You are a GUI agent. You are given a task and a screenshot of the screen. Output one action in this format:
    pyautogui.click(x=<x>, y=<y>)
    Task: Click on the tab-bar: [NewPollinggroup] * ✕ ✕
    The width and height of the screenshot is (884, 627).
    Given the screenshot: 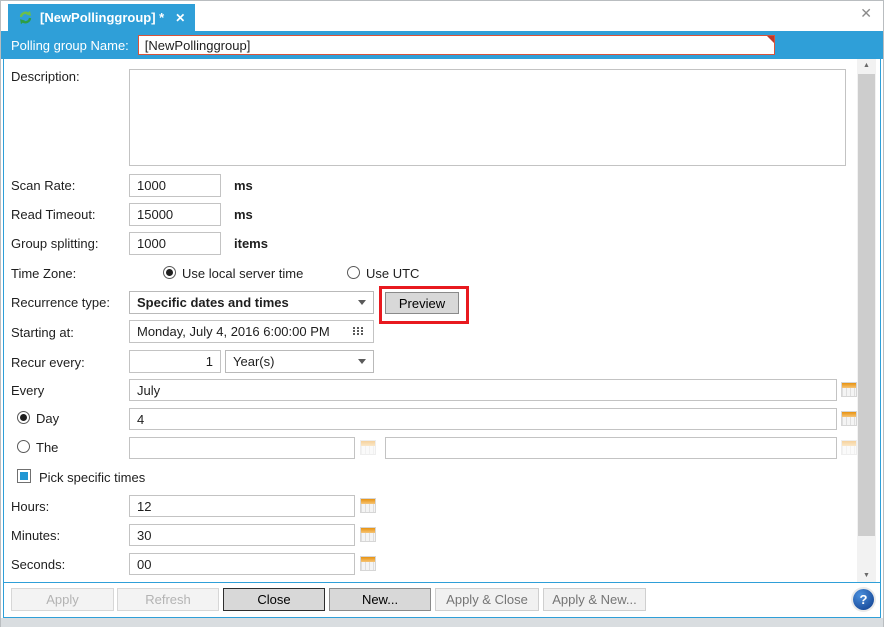 What is the action you would take?
    pyautogui.click(x=442, y=16)
    